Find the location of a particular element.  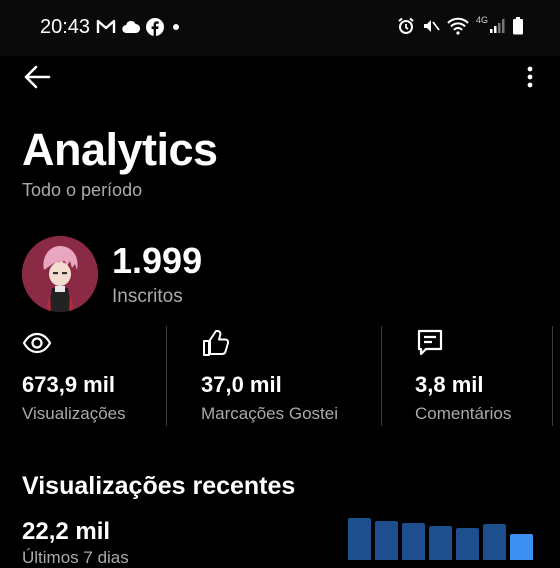

recent-views-value: 22,2 mil is located at coordinates (66, 531).